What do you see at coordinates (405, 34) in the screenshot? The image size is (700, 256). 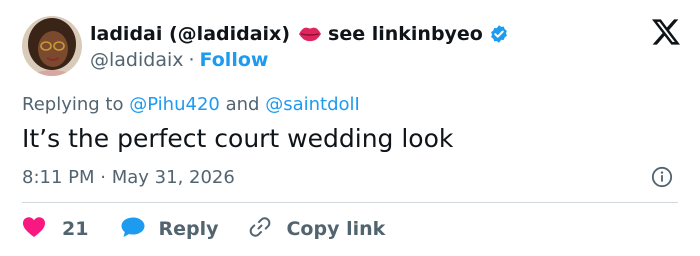 I see `author-name-suffix: see linkinbyeo` at bounding box center [405, 34].